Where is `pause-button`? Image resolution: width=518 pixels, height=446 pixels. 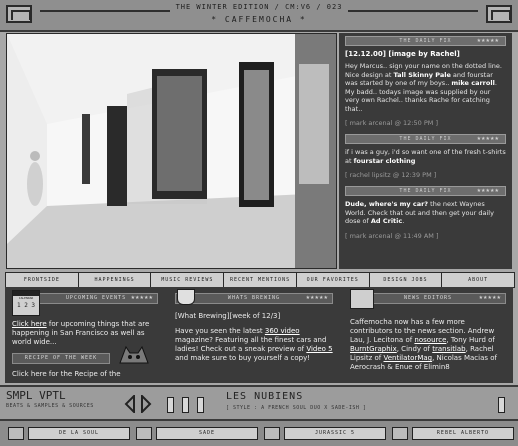
pause-button is located at coordinates (185, 405).